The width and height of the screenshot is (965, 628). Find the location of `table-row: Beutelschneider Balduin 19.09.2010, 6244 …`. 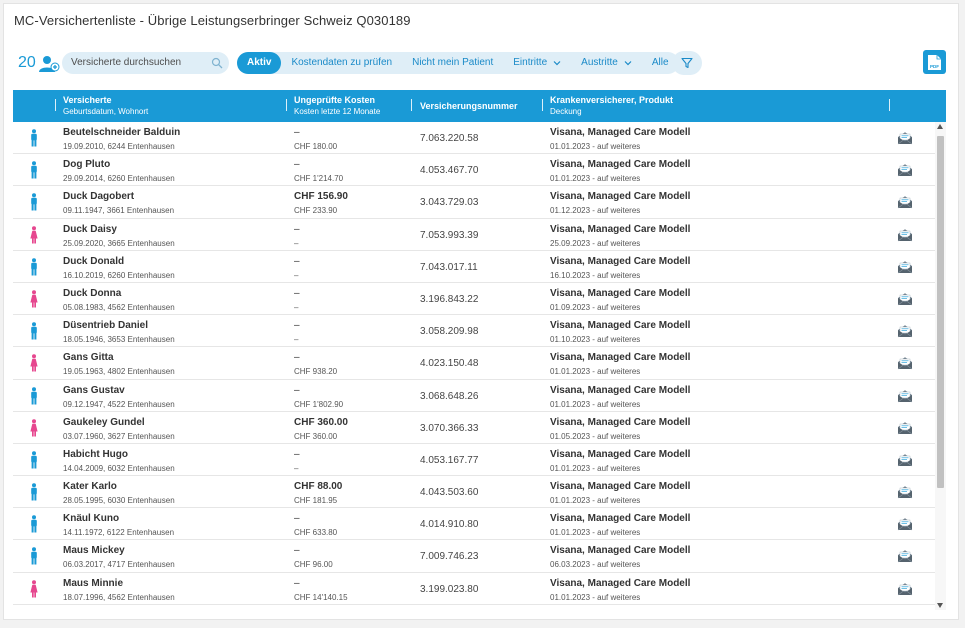

table-row: Beutelschneider Balduin 19.09.2010, 6244 … is located at coordinates (474, 138).